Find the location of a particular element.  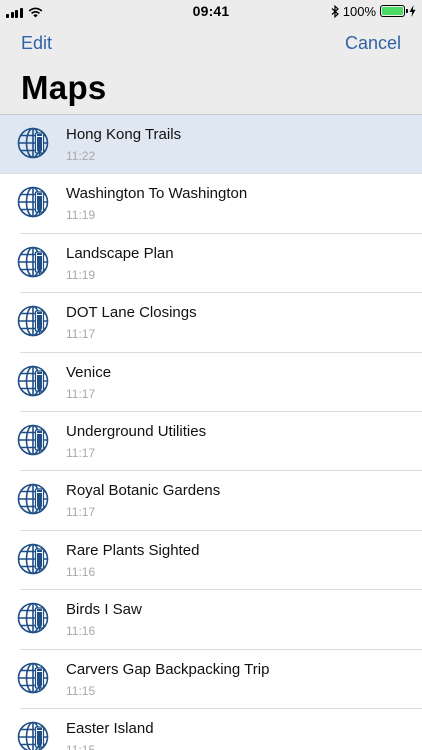

map-list-item: Royal Botanic Gardens 11:17 is located at coordinates (211, 501).